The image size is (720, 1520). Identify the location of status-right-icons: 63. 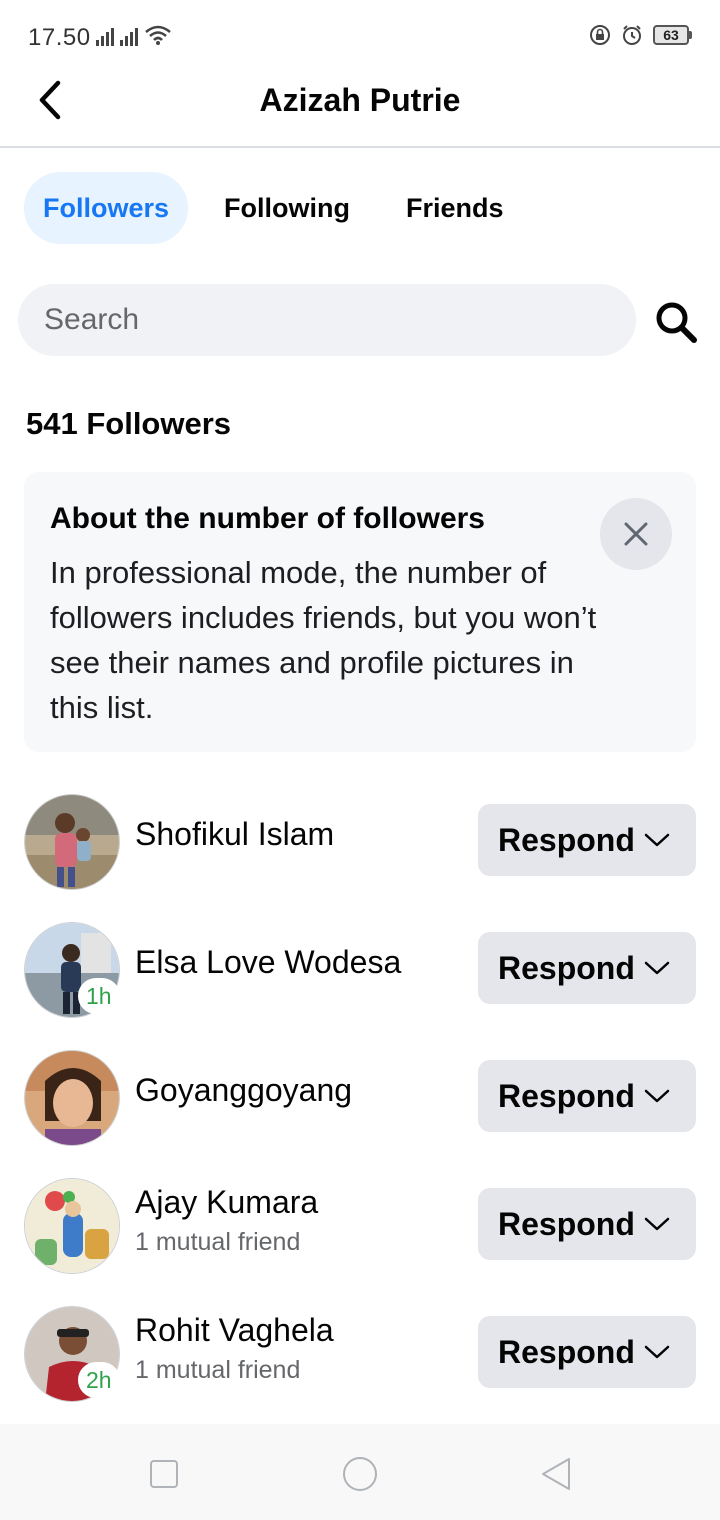
(640, 35).